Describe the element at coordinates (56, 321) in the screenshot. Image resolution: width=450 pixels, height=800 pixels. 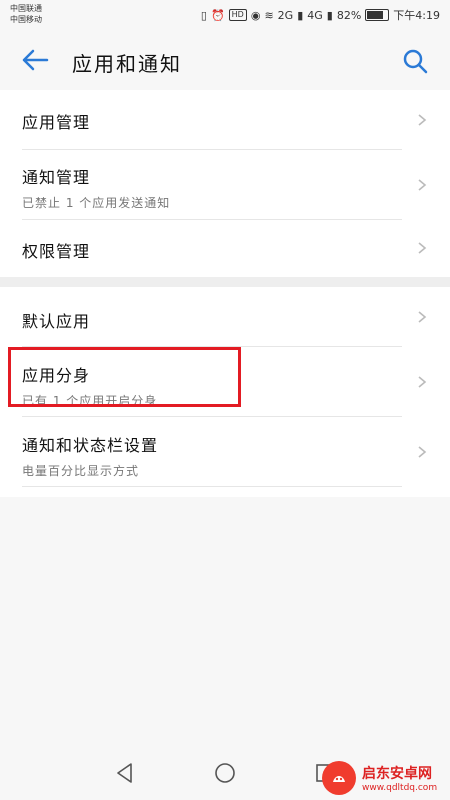
I see `settings-item-title: 默认应用` at that location.